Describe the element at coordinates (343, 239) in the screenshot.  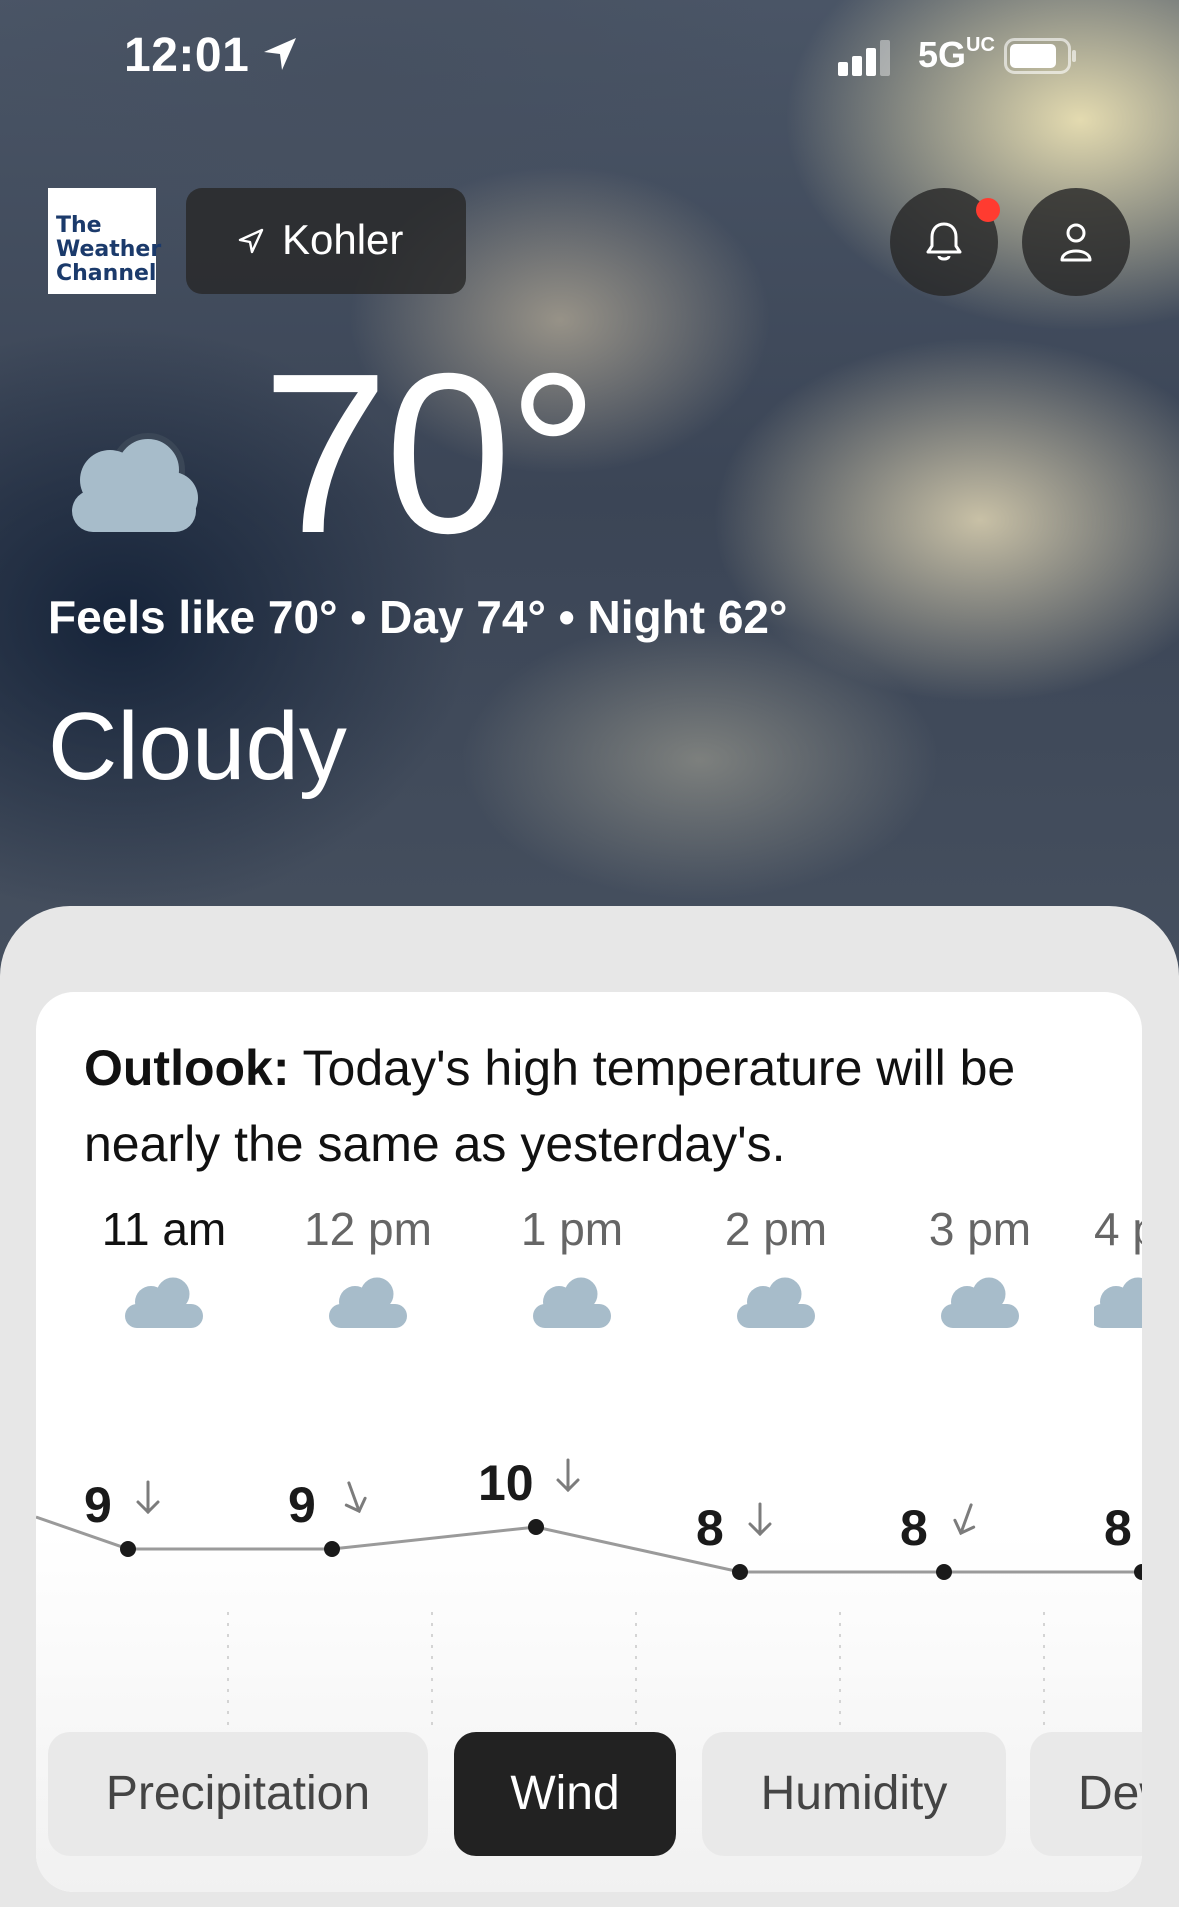
I see `location-name: Kohler` at that location.